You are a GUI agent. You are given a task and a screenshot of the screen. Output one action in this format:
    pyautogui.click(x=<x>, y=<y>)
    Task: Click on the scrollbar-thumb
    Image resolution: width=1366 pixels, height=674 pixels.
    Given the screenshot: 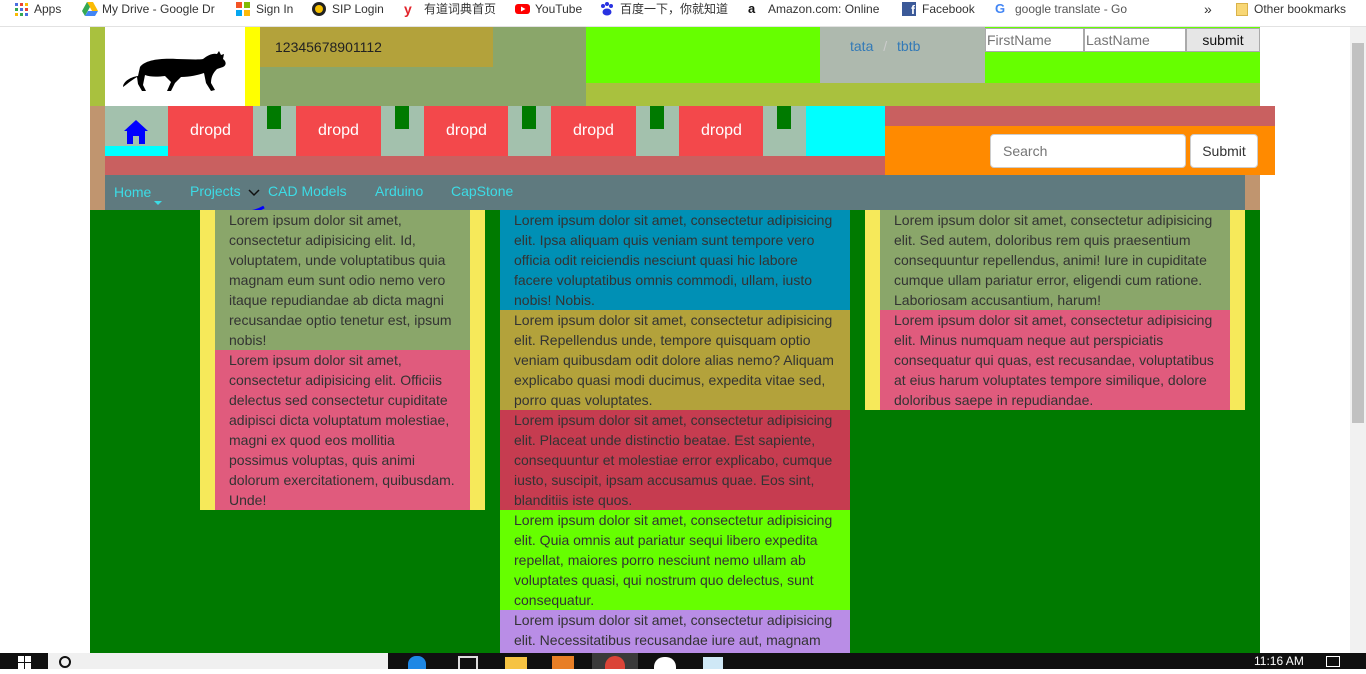 What is the action you would take?
    pyautogui.click(x=1358, y=233)
    